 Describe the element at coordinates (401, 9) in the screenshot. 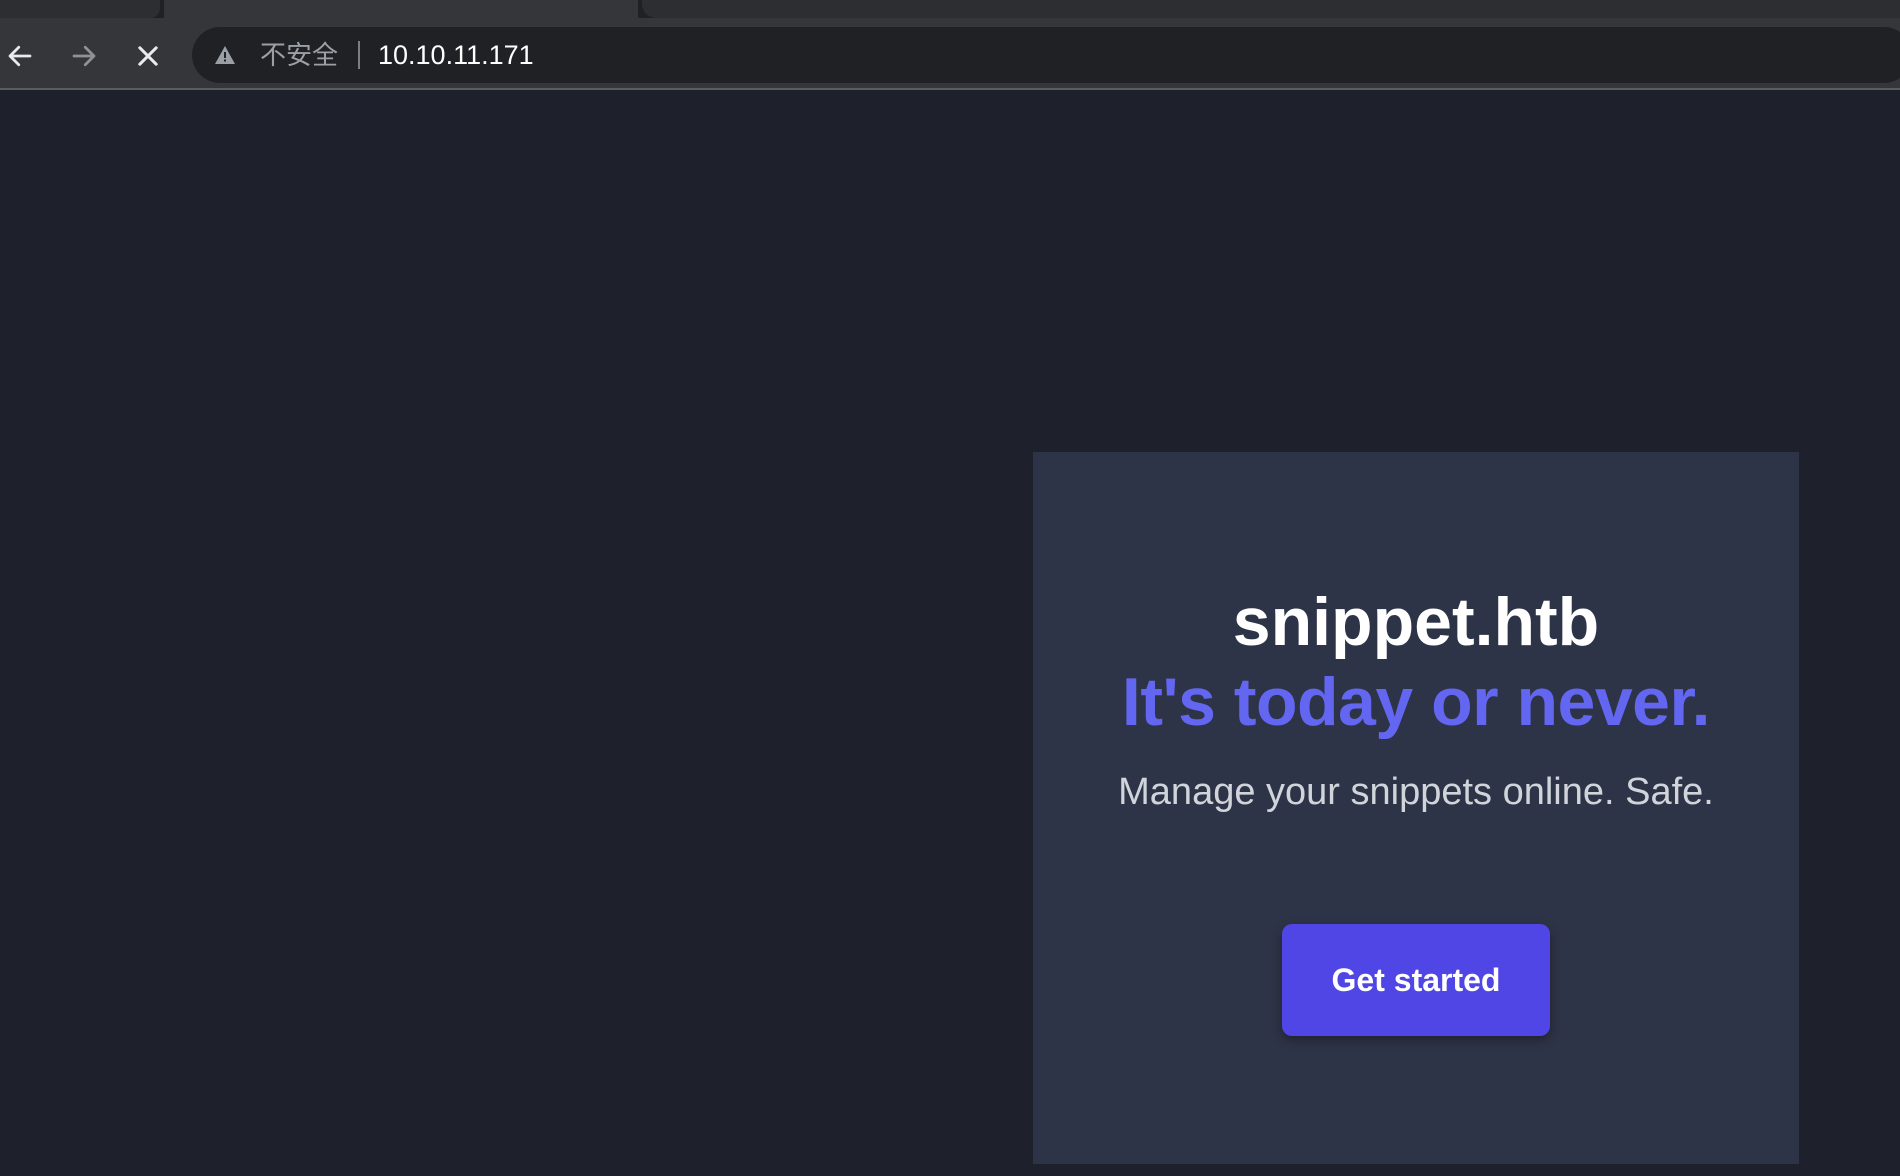

I see `browser-tab-active` at that location.